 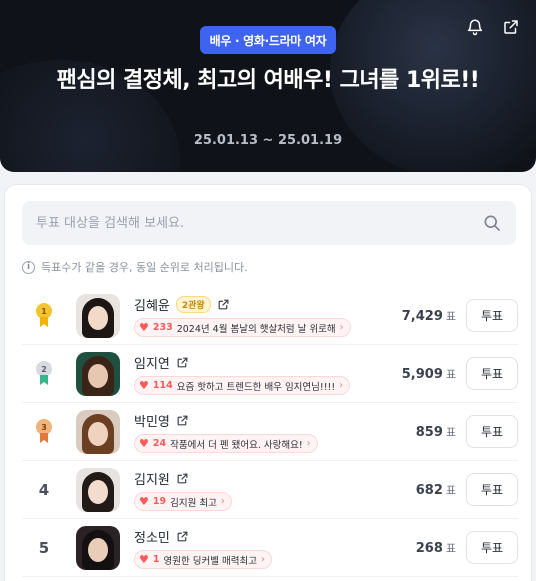 I want to click on cheer-text: 김지원 최고, so click(x=193, y=503).